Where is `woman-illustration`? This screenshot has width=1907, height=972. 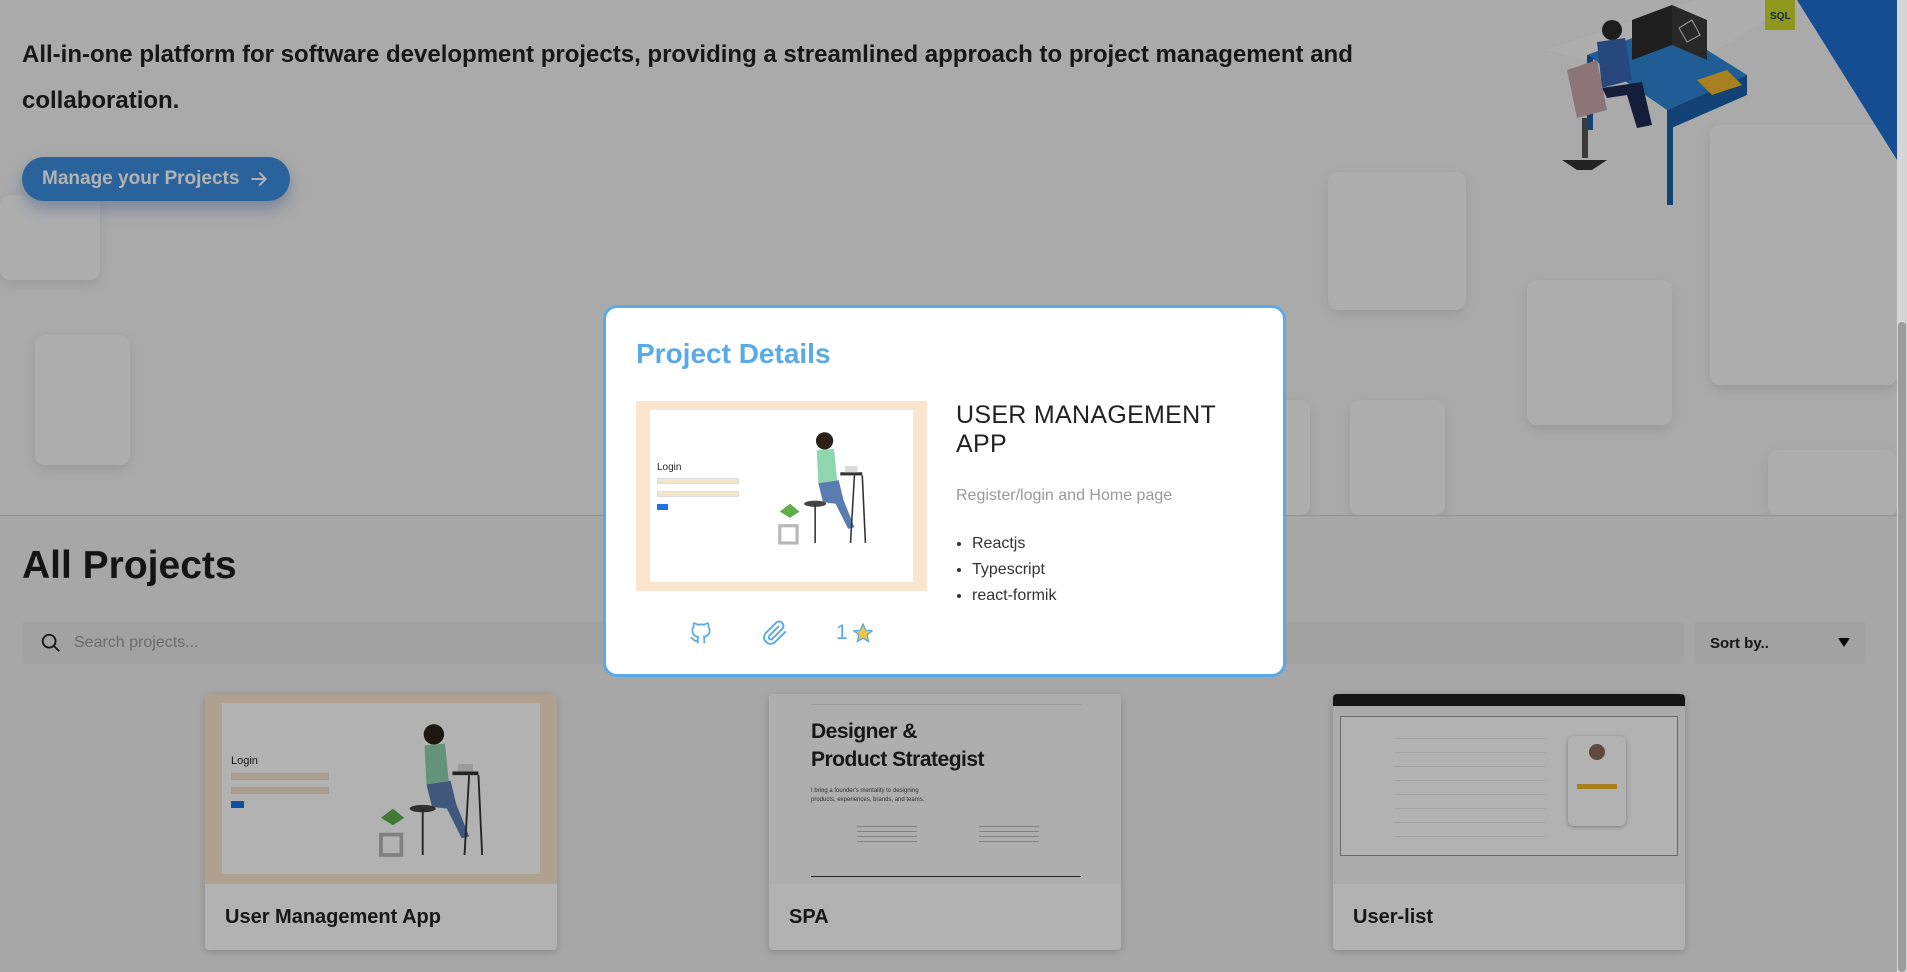 woman-illustration is located at coordinates (822, 488).